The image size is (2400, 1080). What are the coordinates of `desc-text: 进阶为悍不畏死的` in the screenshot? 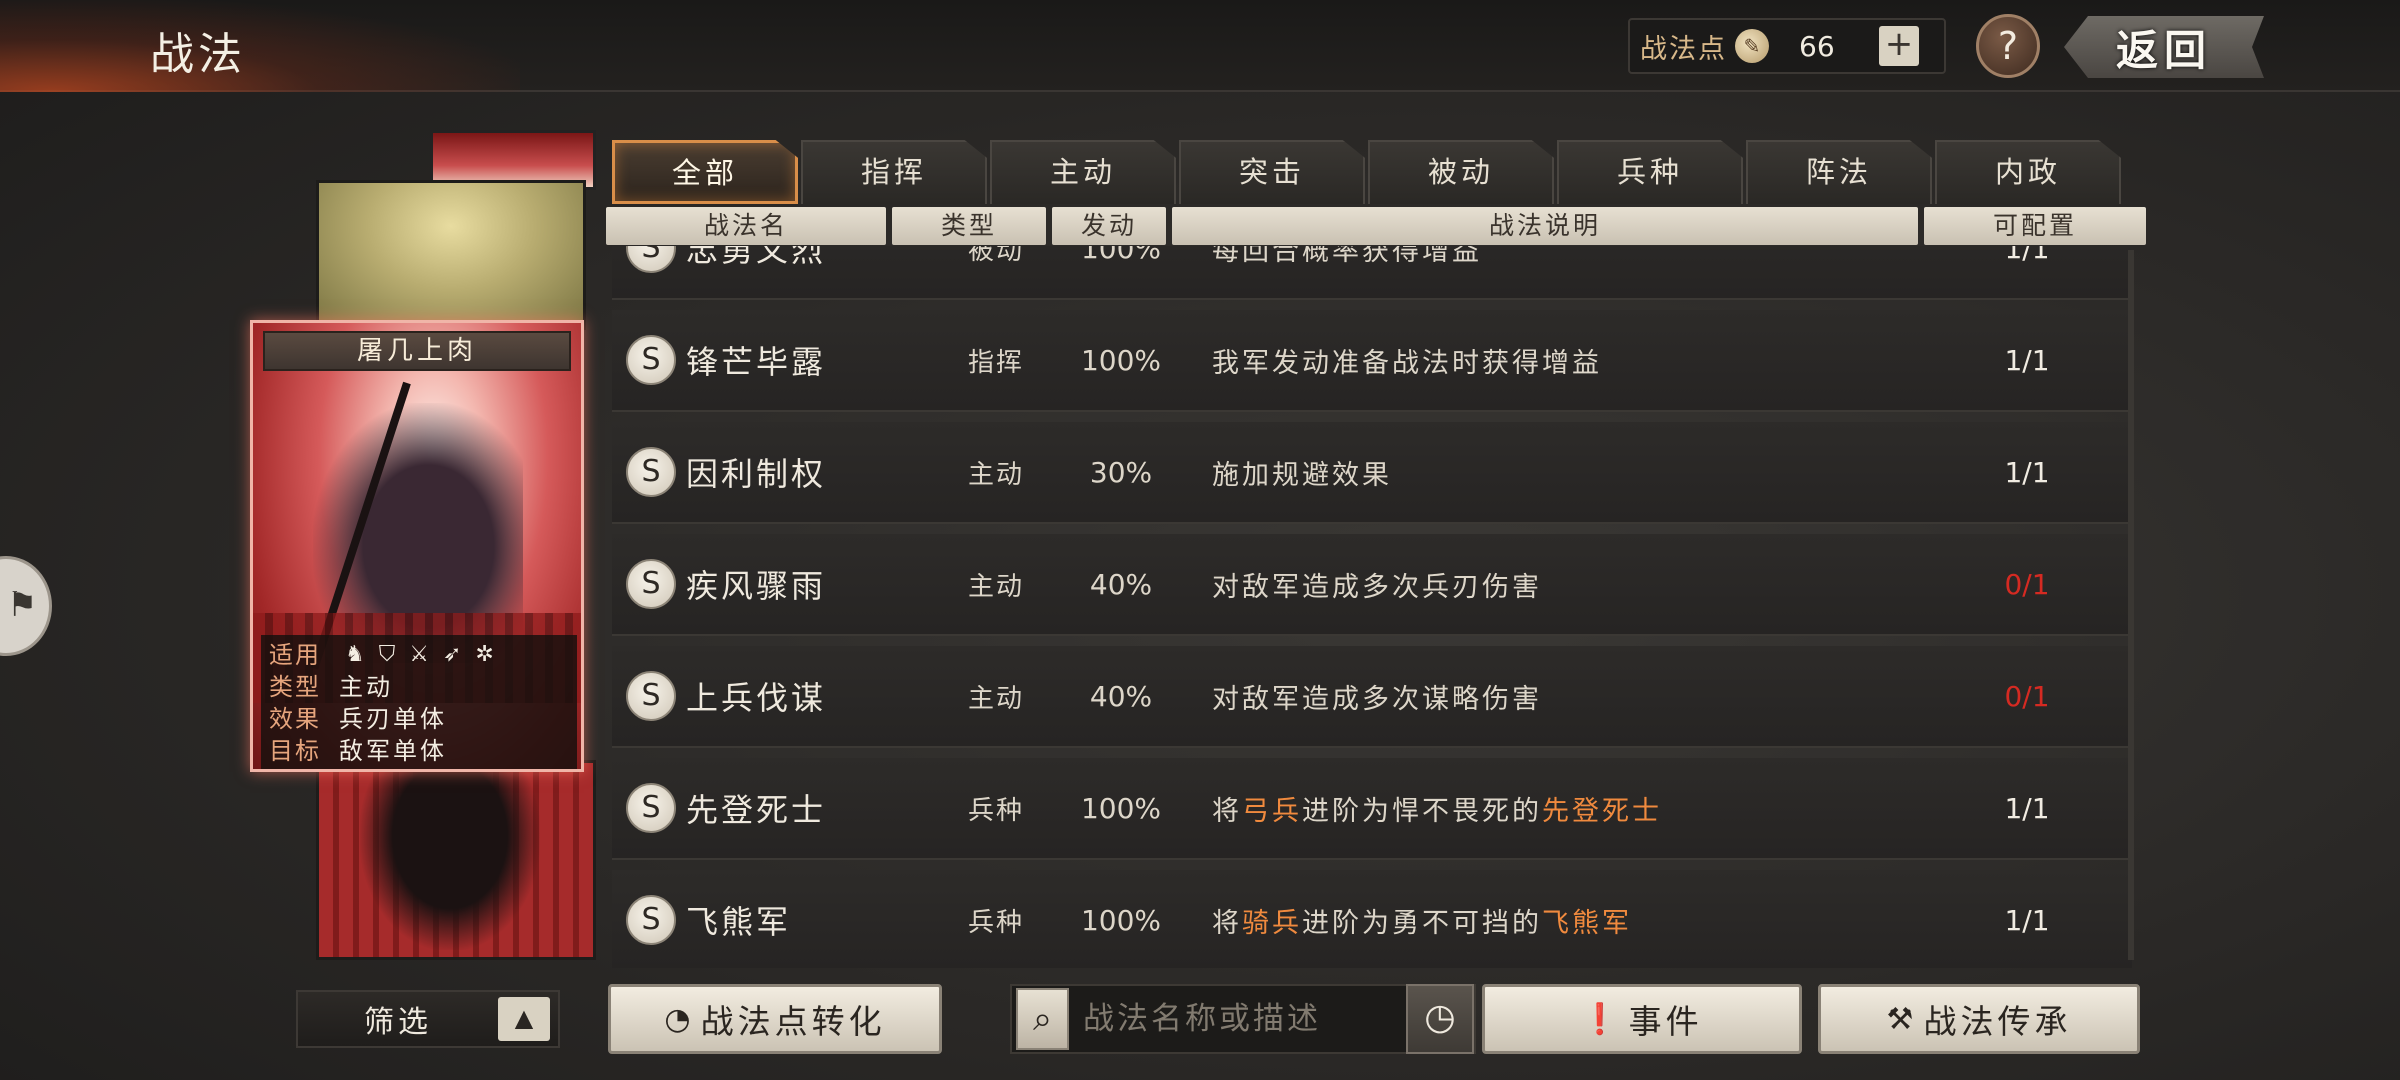 It's located at (1422, 811).